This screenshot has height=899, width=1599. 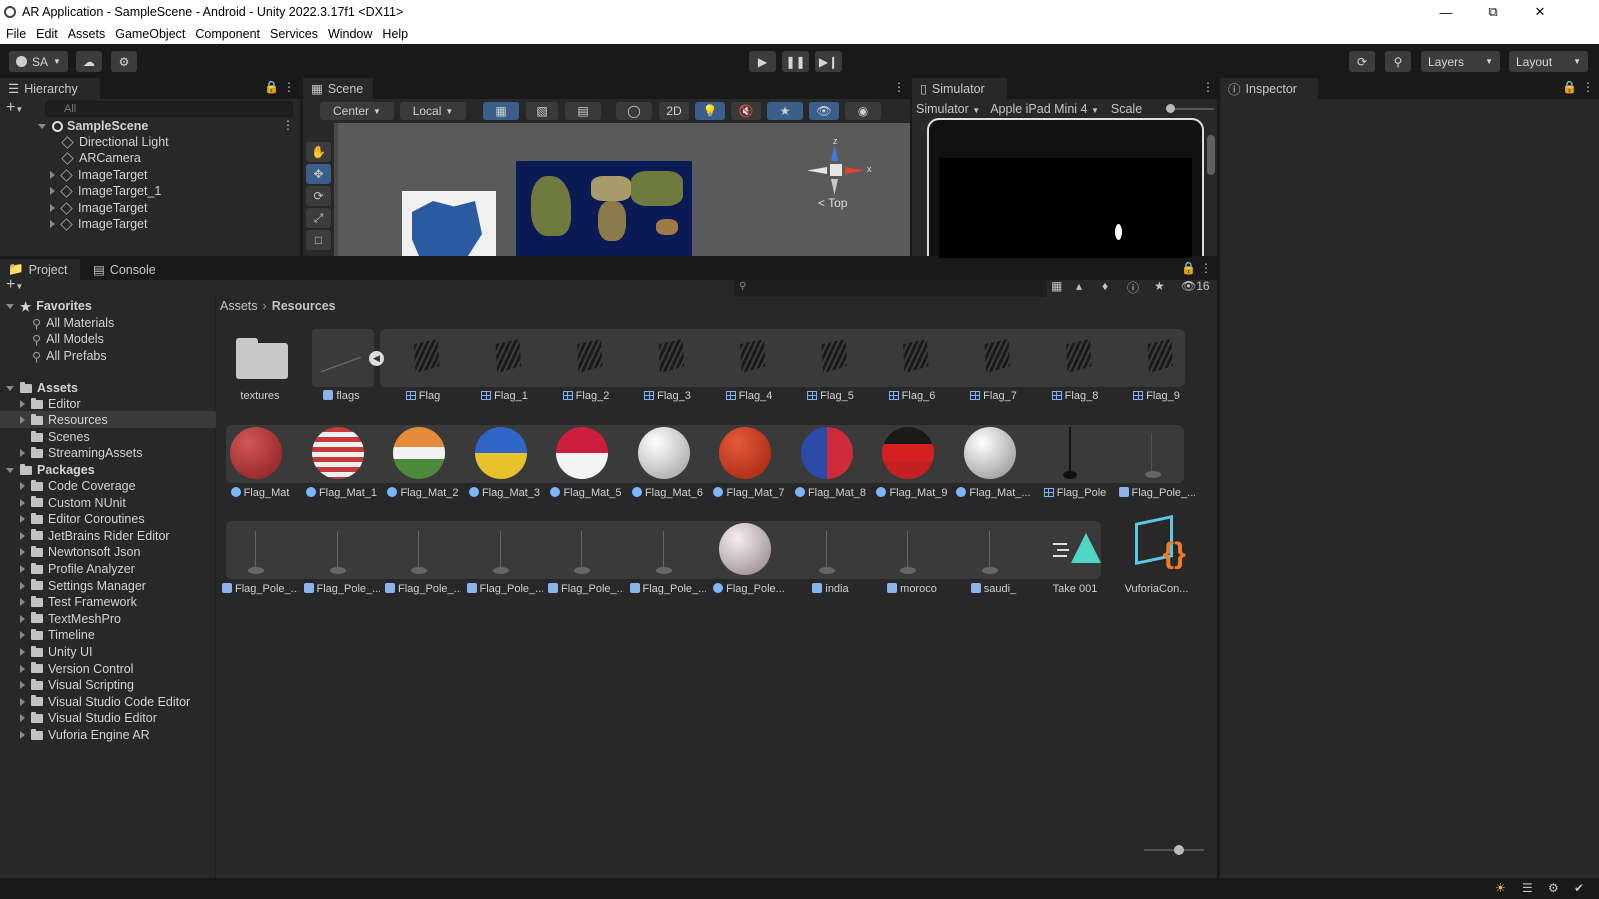 What do you see at coordinates (95, 536) in the screenshot?
I see `package-item: JetBrains Rider Editor` at bounding box center [95, 536].